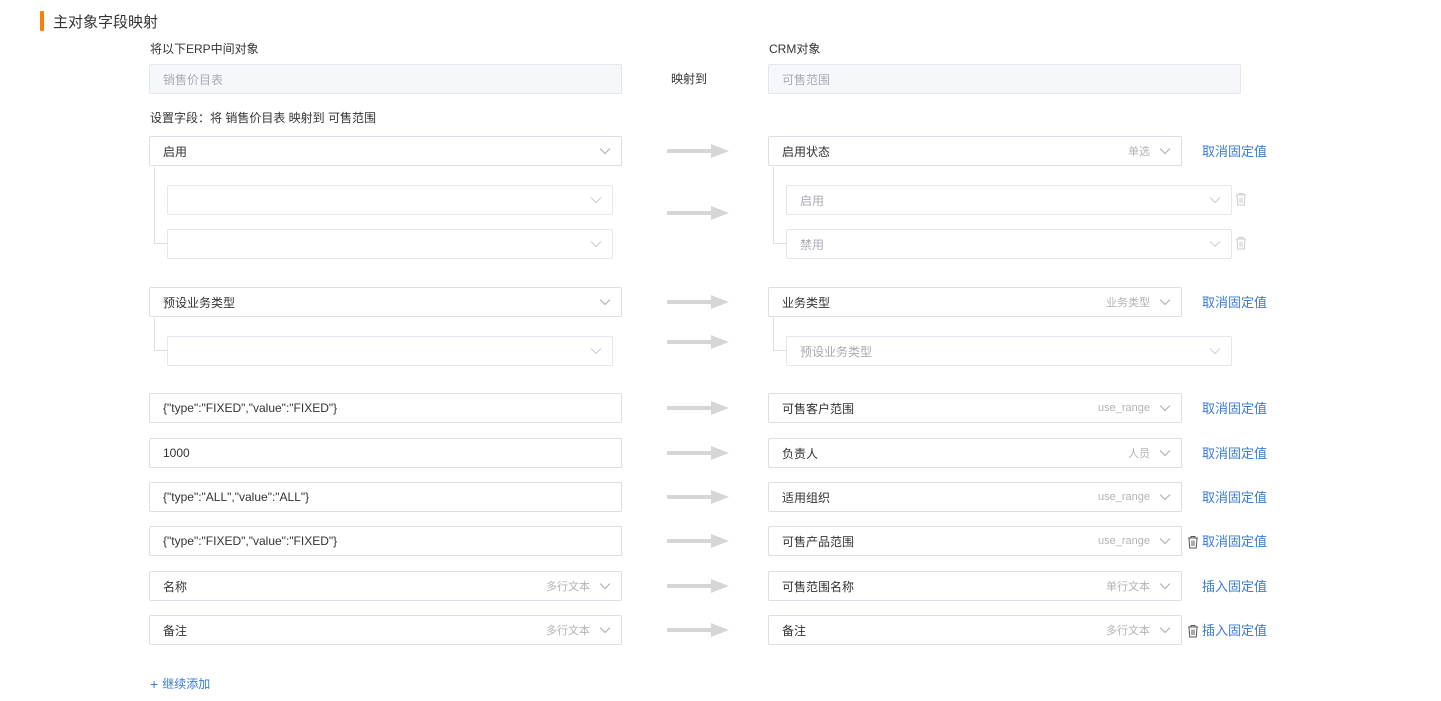 This screenshot has height=701, width=1441. What do you see at coordinates (1004, 79) in the screenshot?
I see `target-object-field: 可售范围` at bounding box center [1004, 79].